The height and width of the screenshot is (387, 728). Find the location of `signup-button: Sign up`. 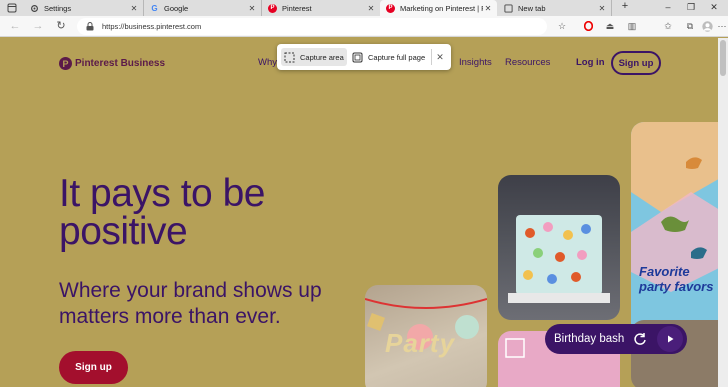

signup-button: Sign up is located at coordinates (636, 63).